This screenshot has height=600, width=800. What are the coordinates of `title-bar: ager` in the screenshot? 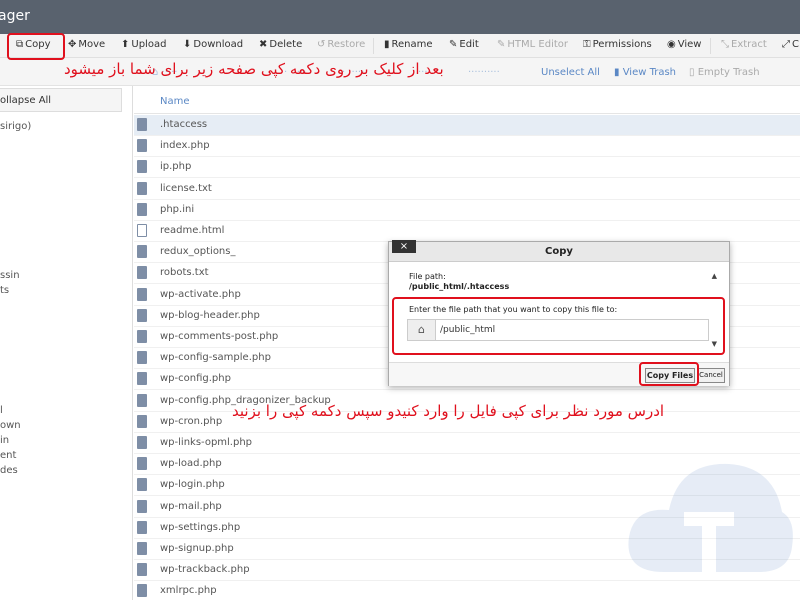 It's located at (400, 17).